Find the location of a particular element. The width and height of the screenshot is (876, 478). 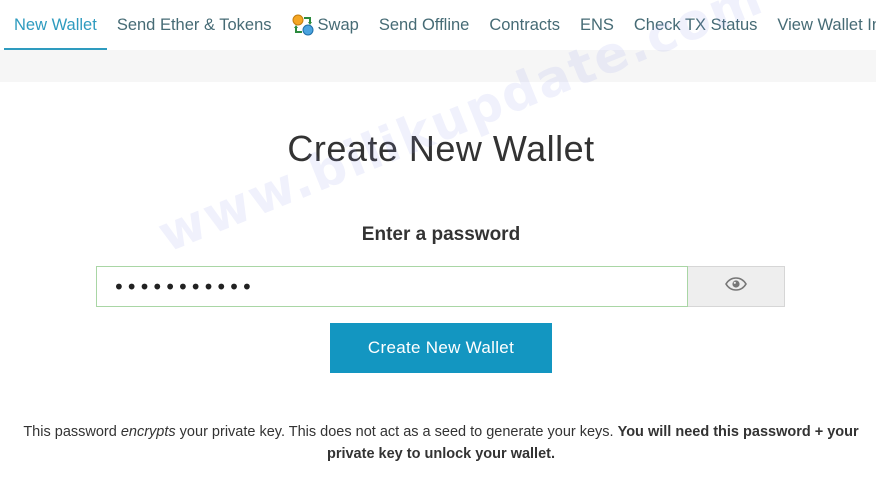

tab-check-tx-status: Check TX Status is located at coordinates (696, 25).